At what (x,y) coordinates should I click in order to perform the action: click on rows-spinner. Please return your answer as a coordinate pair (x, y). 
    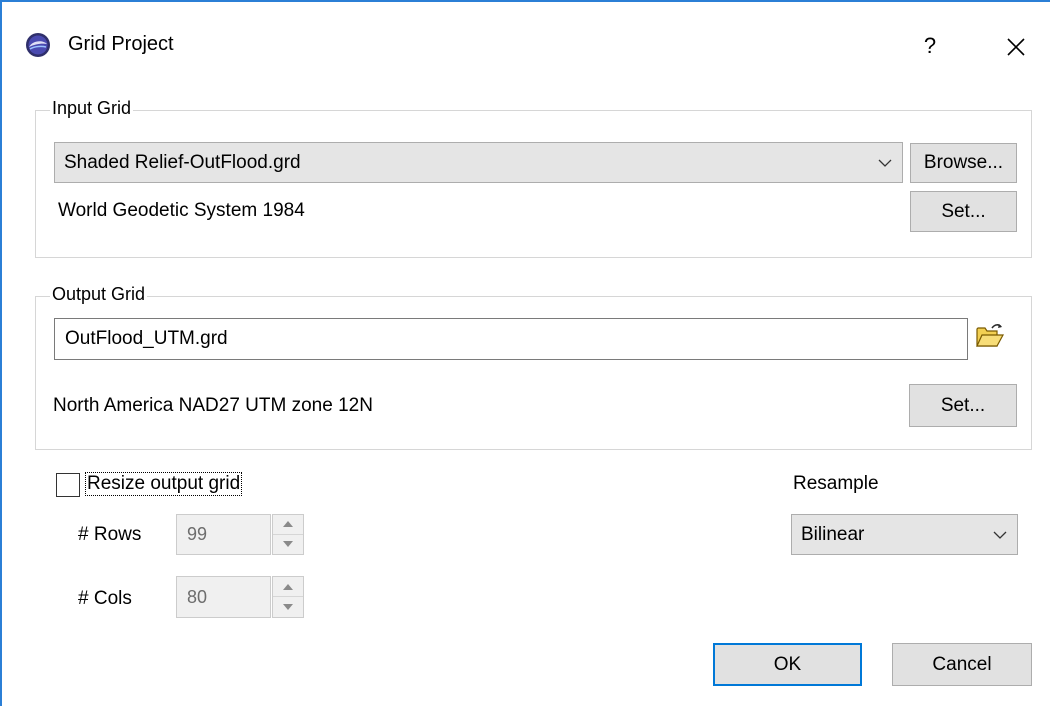
    Looking at the image, I should click on (288, 534).